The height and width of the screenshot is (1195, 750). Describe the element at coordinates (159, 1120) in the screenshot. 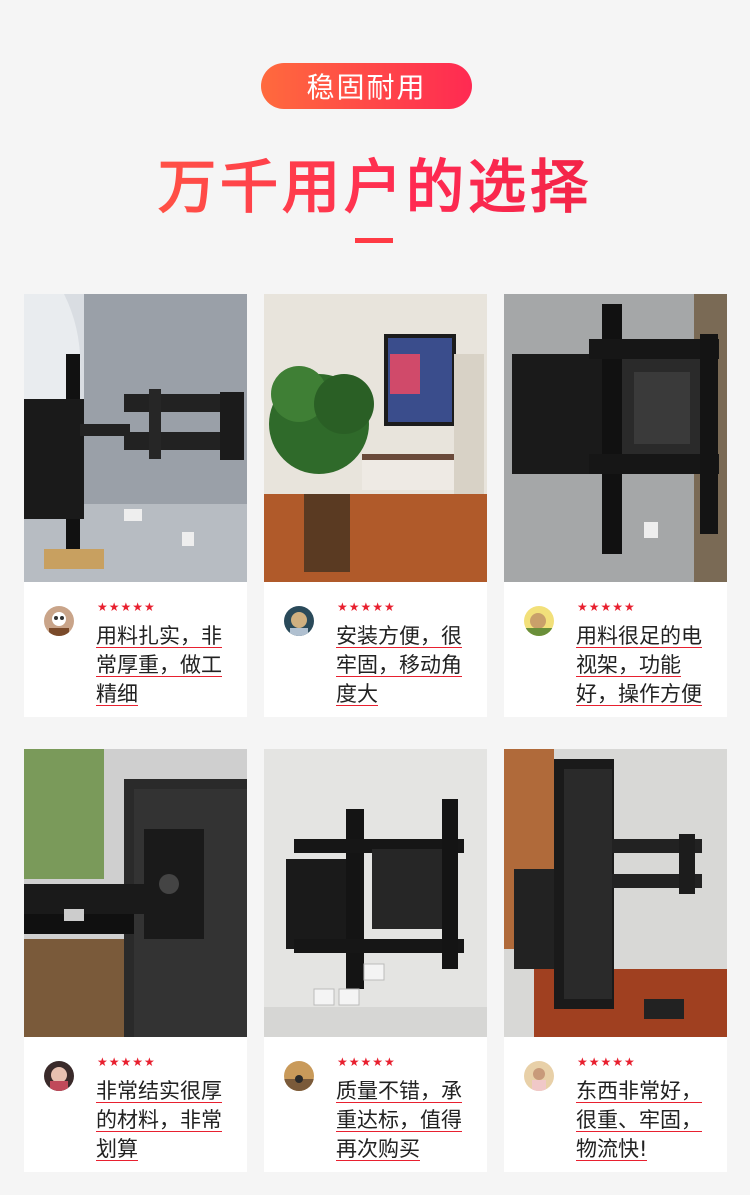

I see `review-text: 非常结实很厚的材料，非常划算` at that location.